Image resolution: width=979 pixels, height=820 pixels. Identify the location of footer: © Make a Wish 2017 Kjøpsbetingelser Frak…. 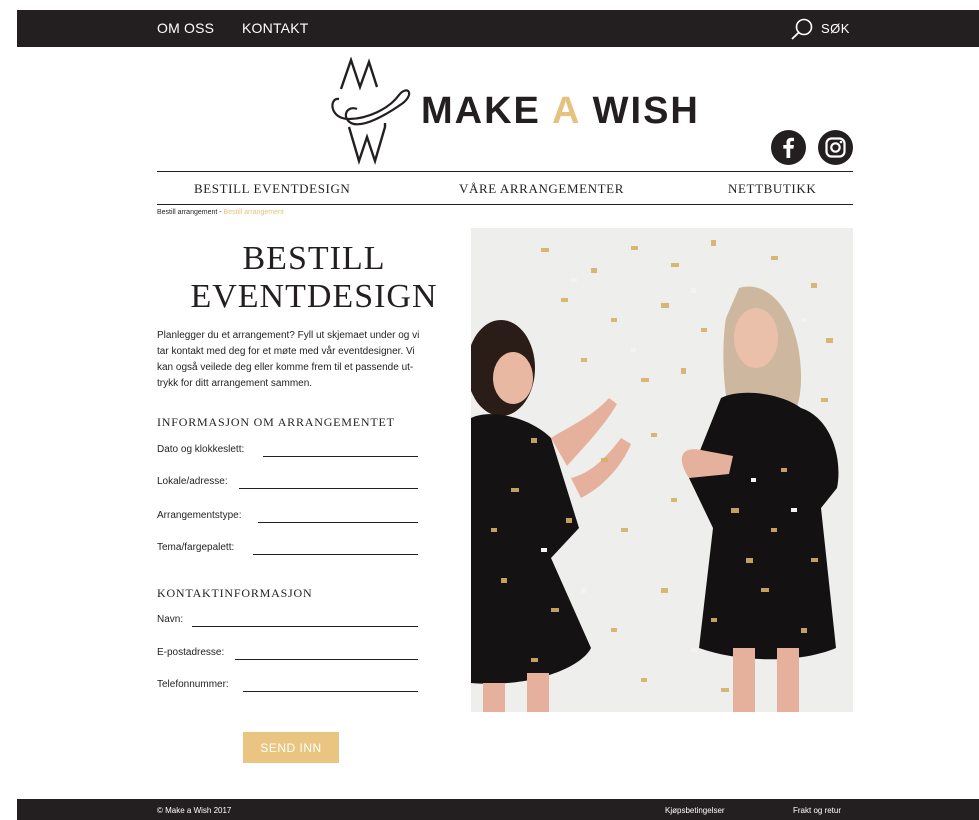
(498, 809).